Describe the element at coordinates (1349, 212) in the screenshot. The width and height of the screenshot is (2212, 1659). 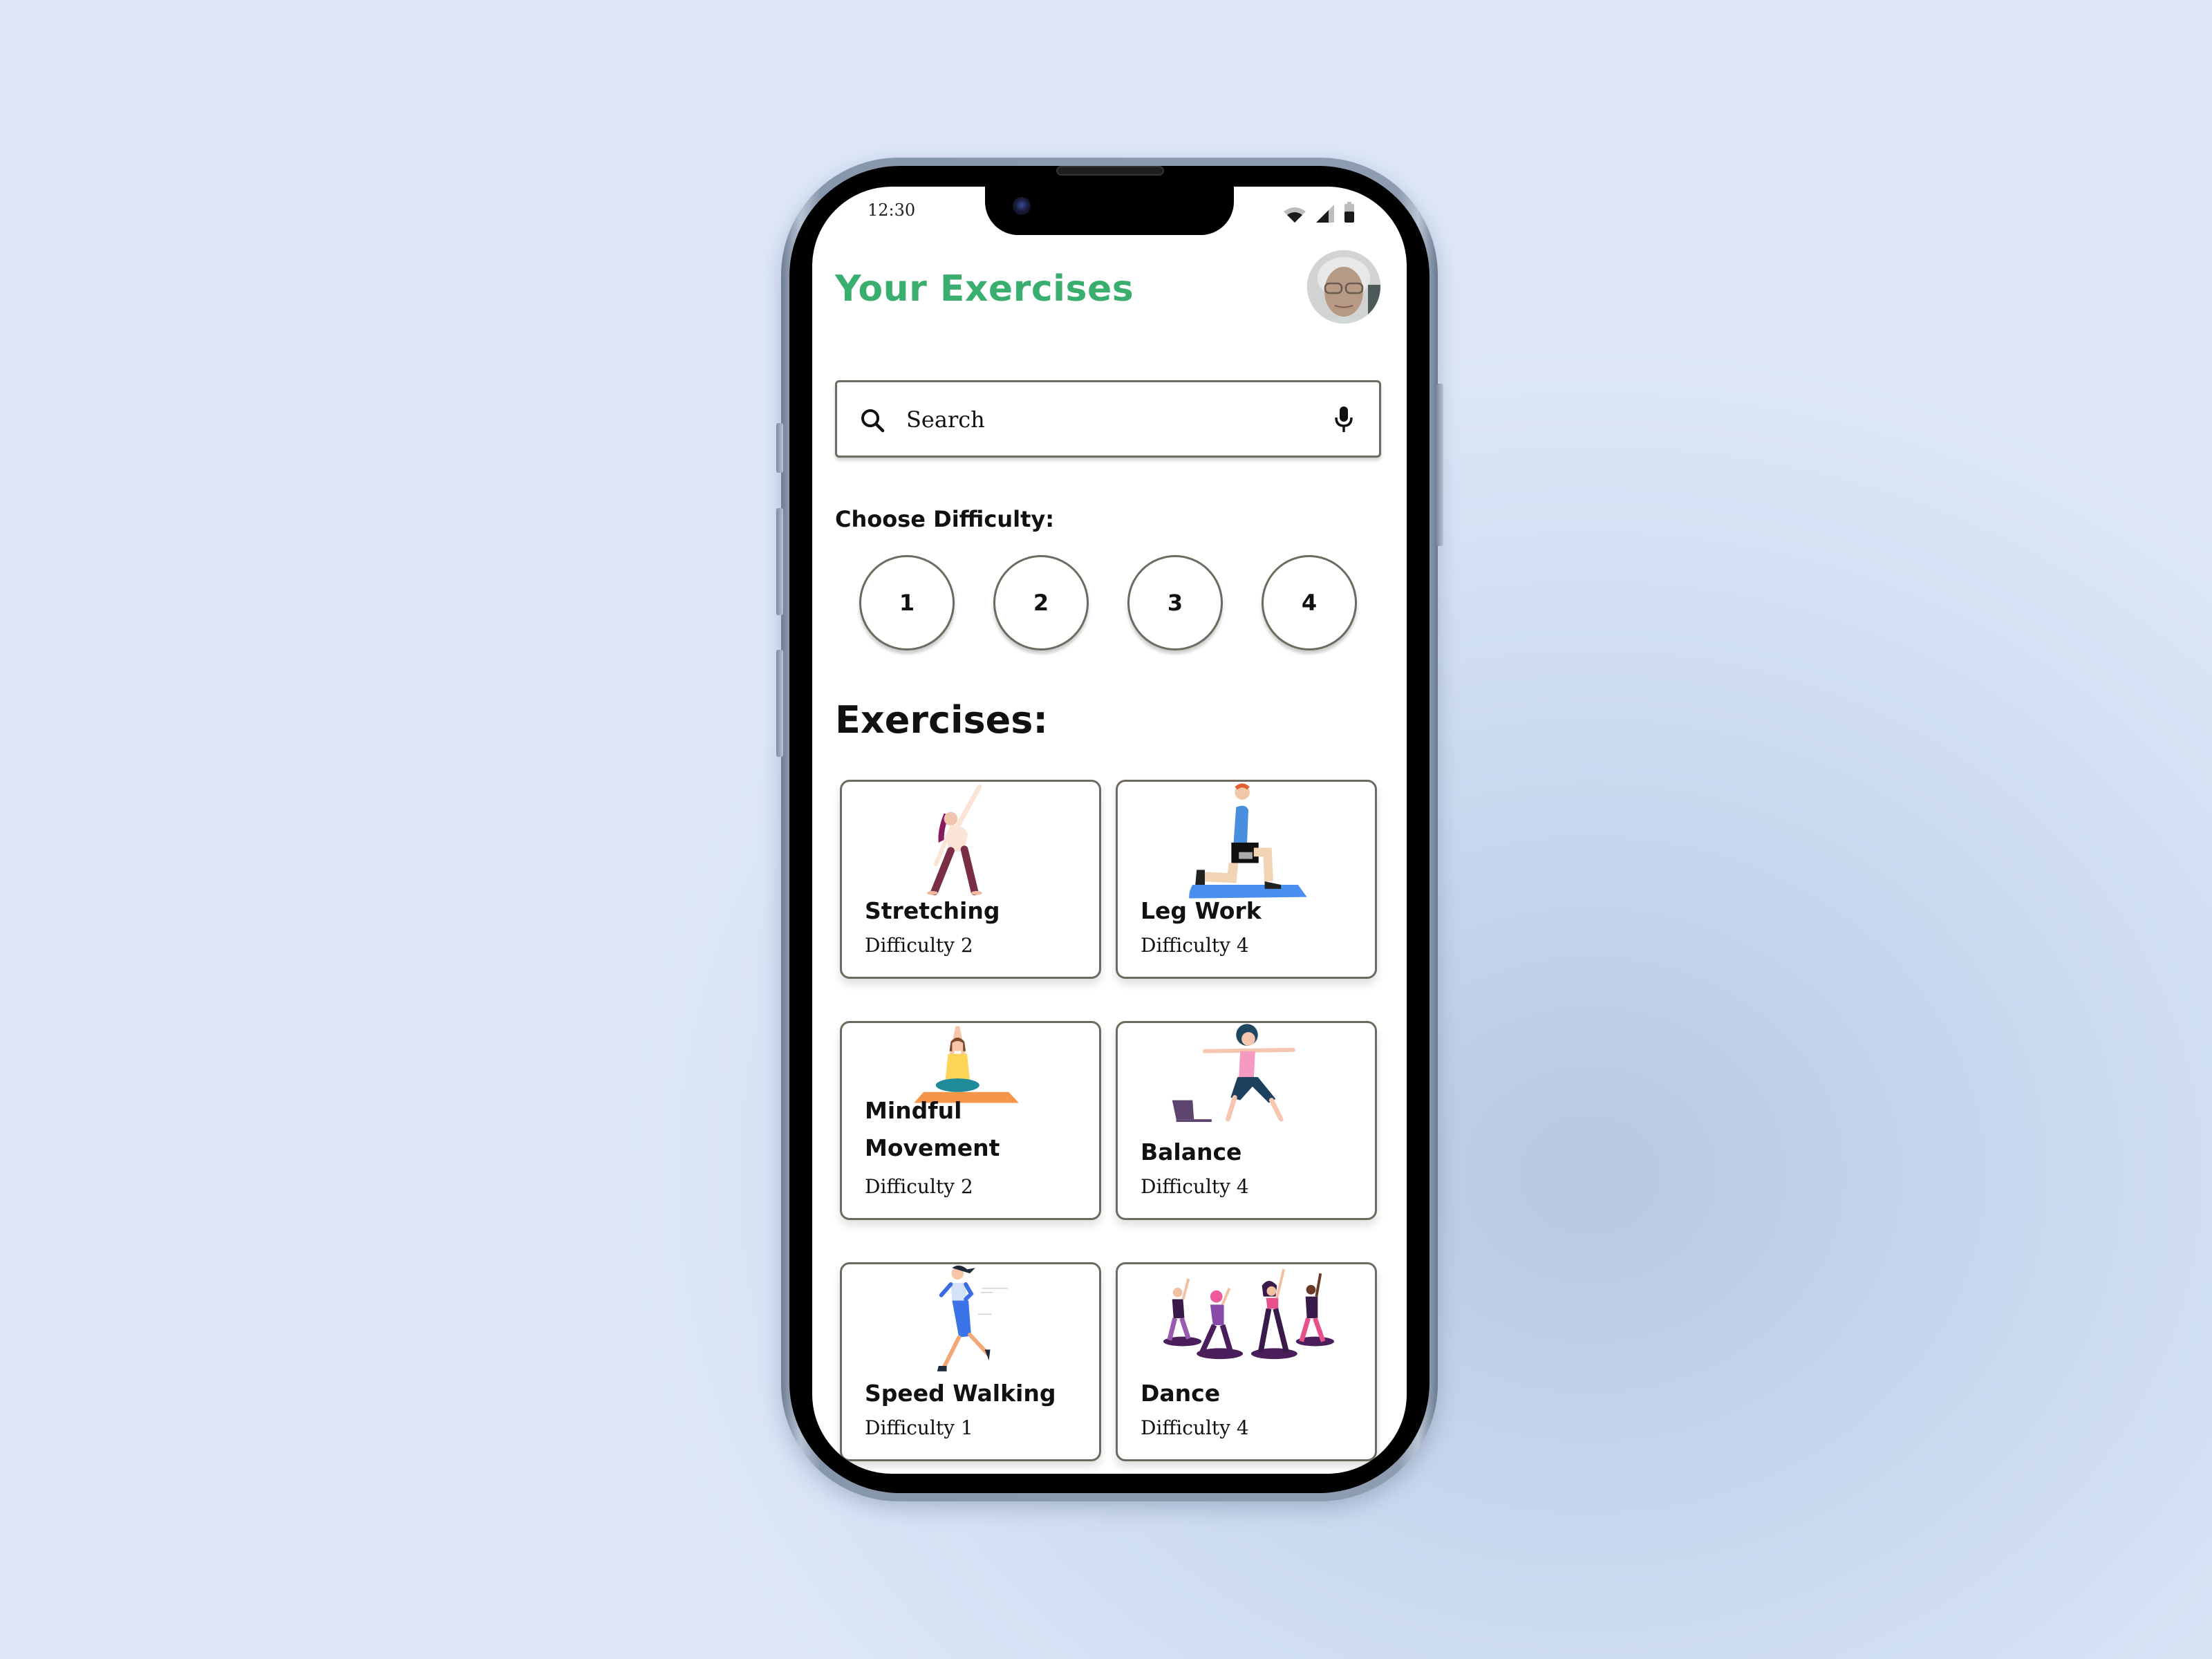
I see `battery-icon` at that location.